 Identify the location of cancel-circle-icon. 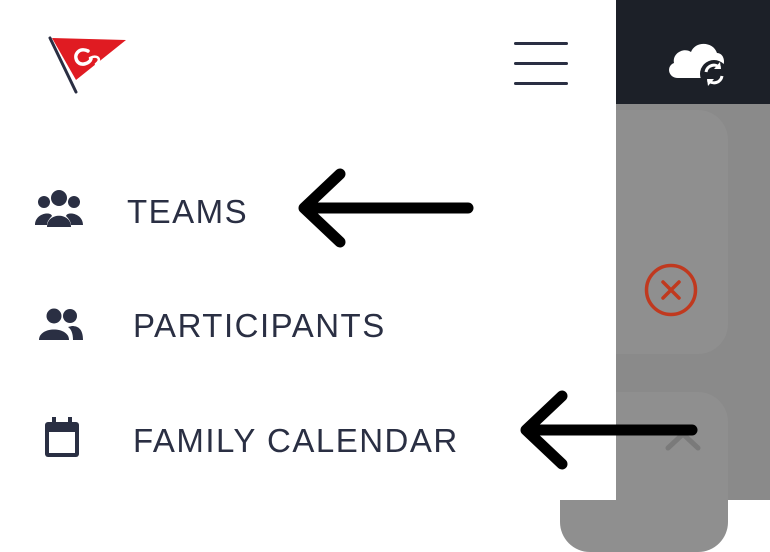
(671, 290).